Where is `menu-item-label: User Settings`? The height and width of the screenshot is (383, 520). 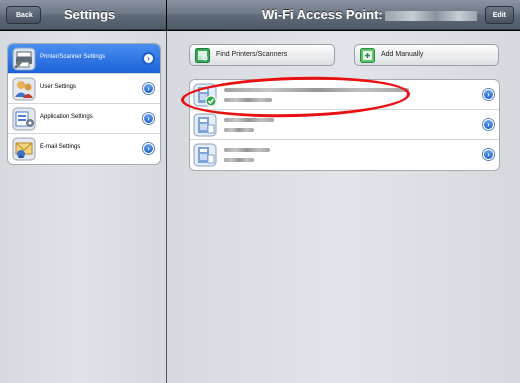 menu-item-label: User Settings is located at coordinates (58, 87).